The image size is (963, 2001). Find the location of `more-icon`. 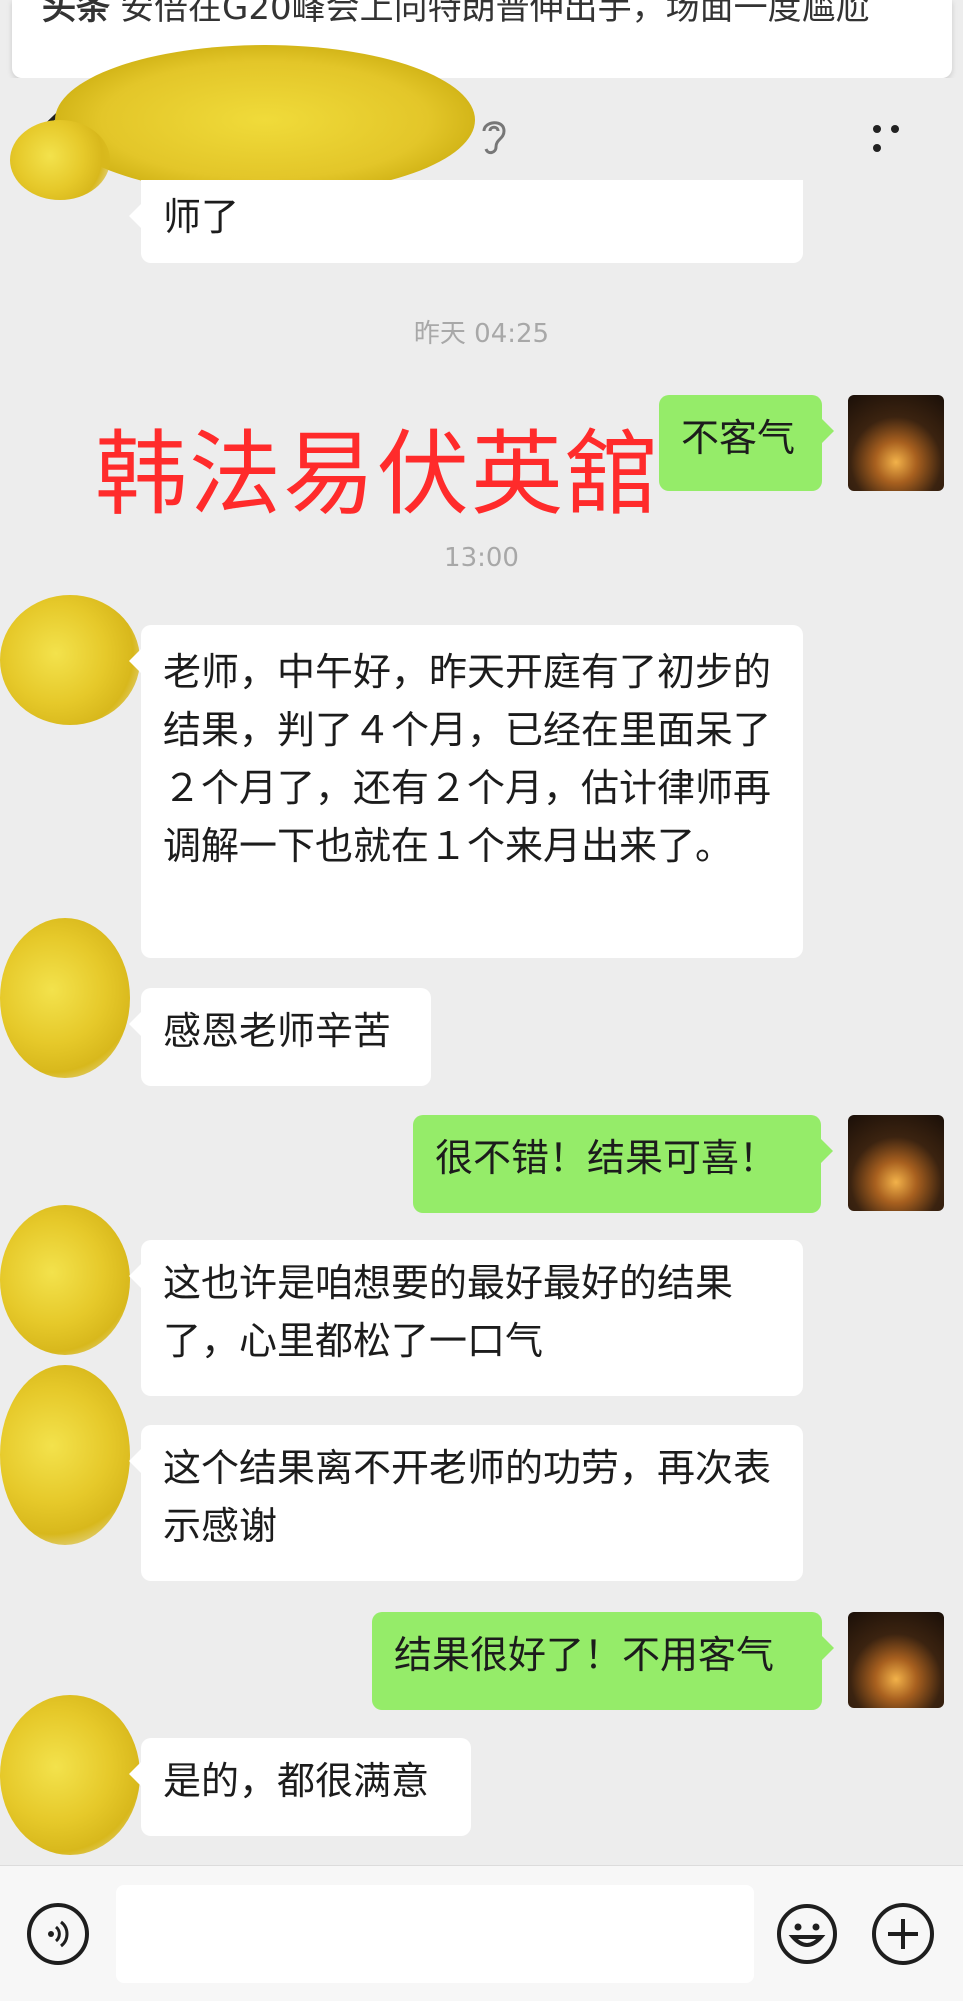

more-icon is located at coordinates (893, 135).